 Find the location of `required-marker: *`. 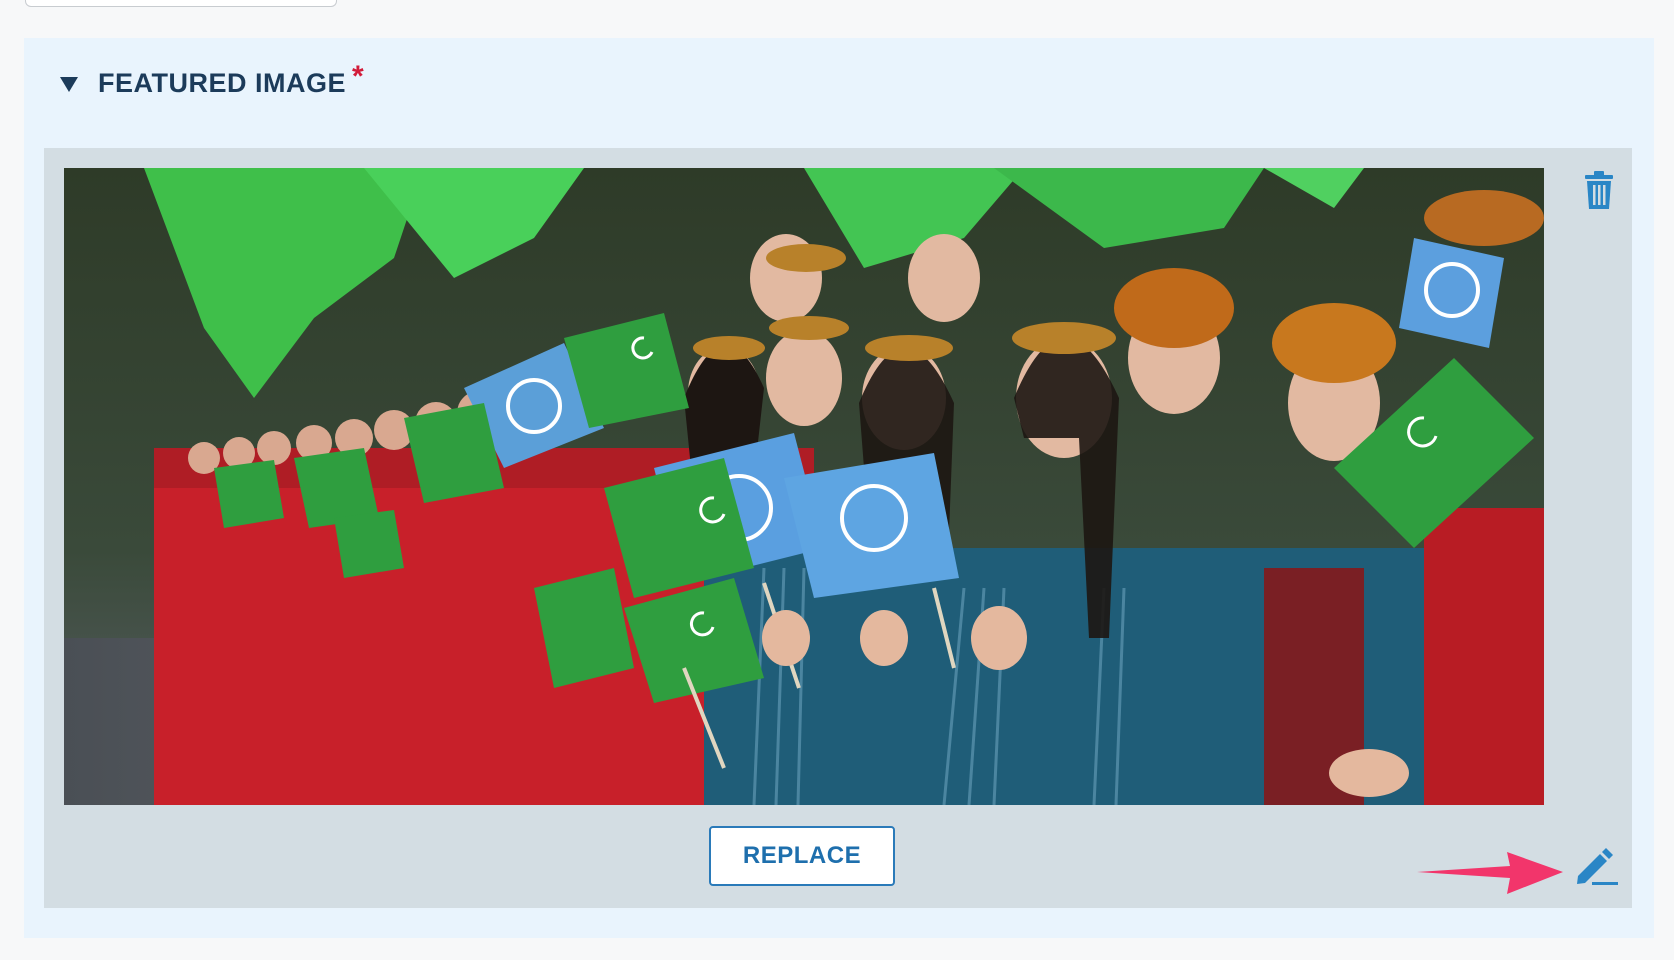

required-marker: * is located at coordinates (358, 76).